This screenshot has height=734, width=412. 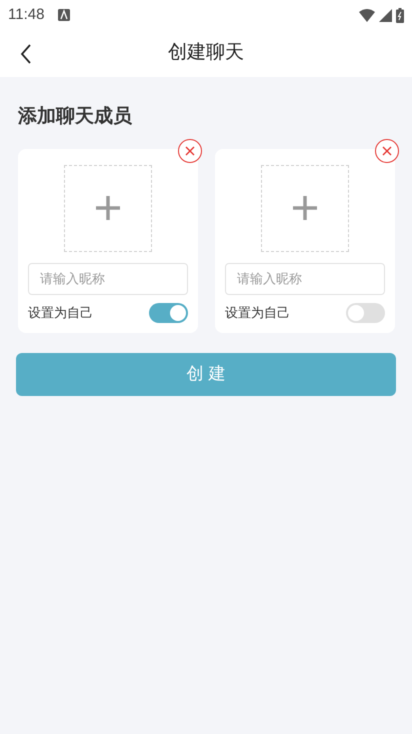 What do you see at coordinates (64, 15) in the screenshot?
I see `notification-icon` at bounding box center [64, 15].